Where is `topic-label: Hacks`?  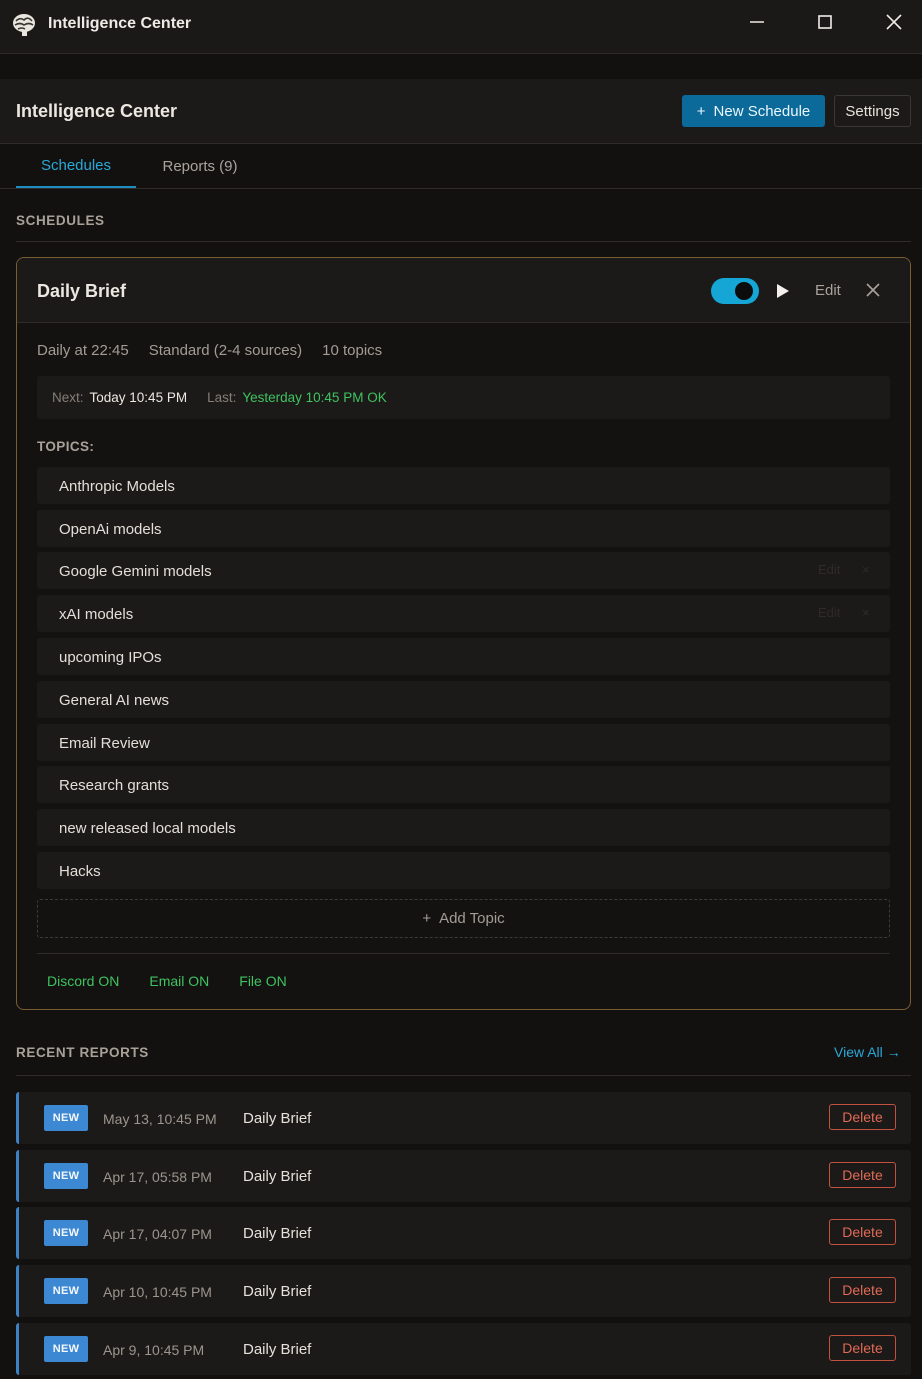 topic-label: Hacks is located at coordinates (80, 871).